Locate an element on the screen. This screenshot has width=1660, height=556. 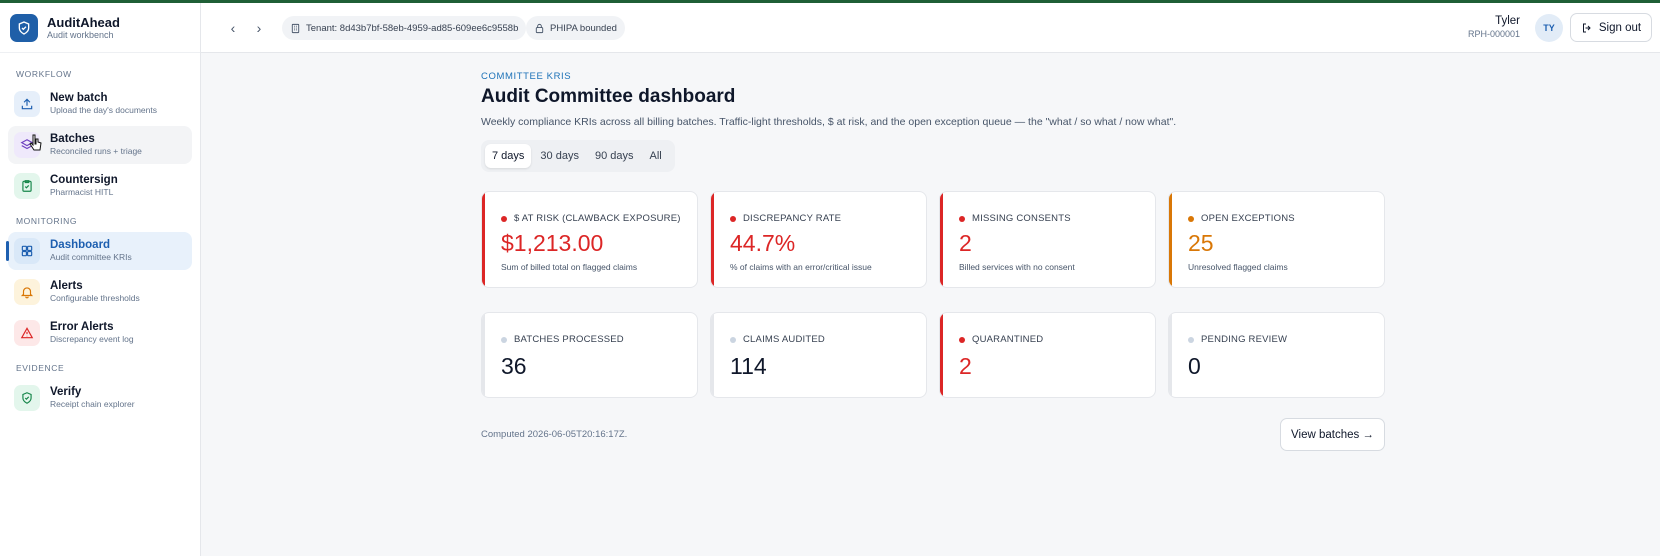
sign-out-label: Sign out is located at coordinates (1620, 27).